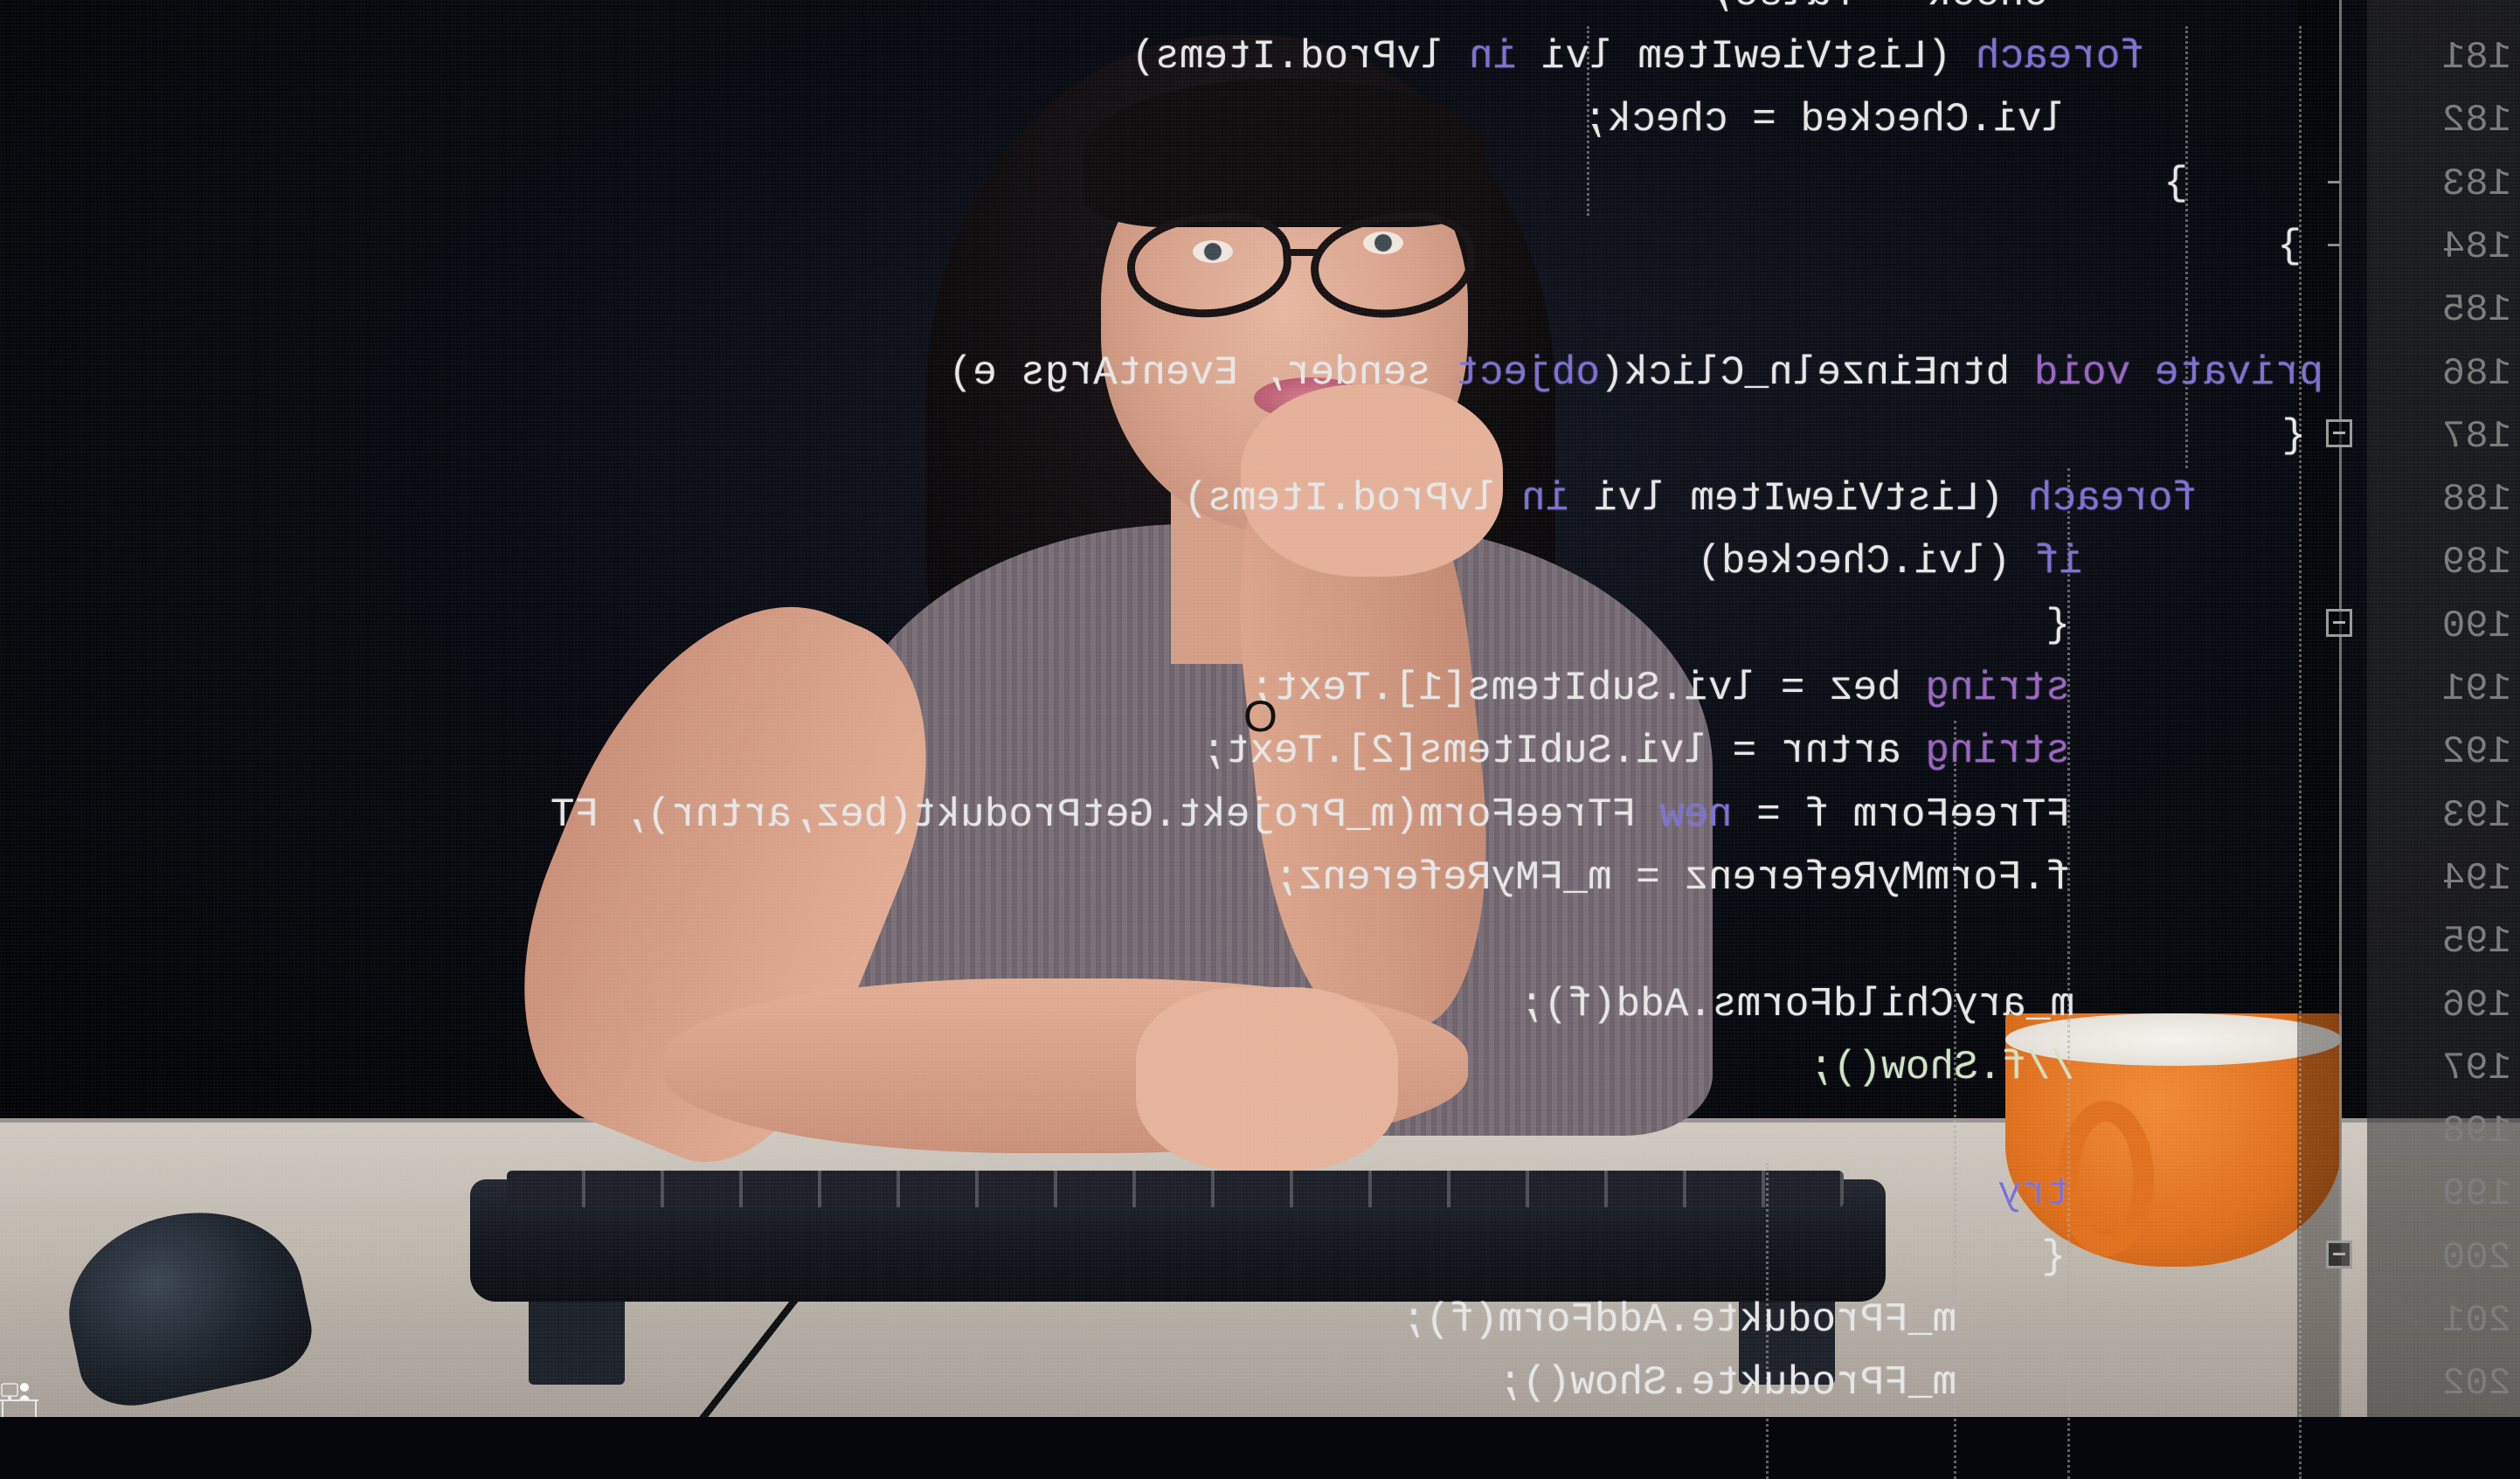 The image size is (2520, 1479). What do you see at coordinates (19, 1398) in the screenshot?
I see `person-at-desk-icon` at bounding box center [19, 1398].